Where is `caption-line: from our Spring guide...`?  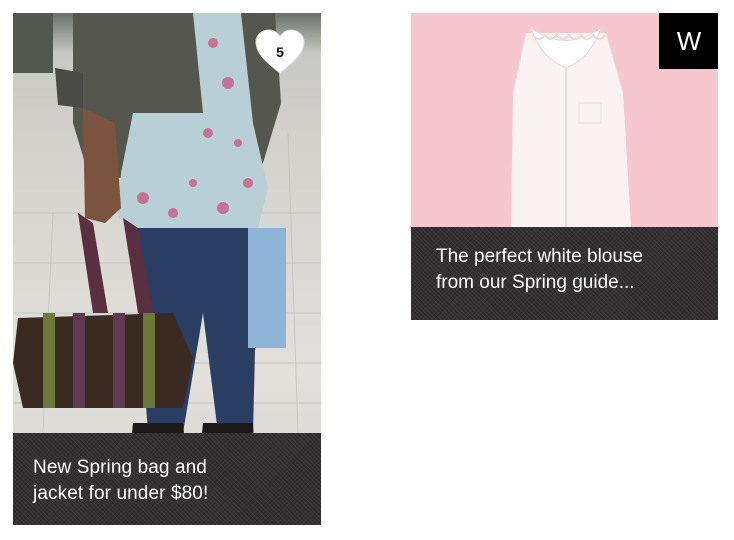 caption-line: from our Spring guide... is located at coordinates (535, 282).